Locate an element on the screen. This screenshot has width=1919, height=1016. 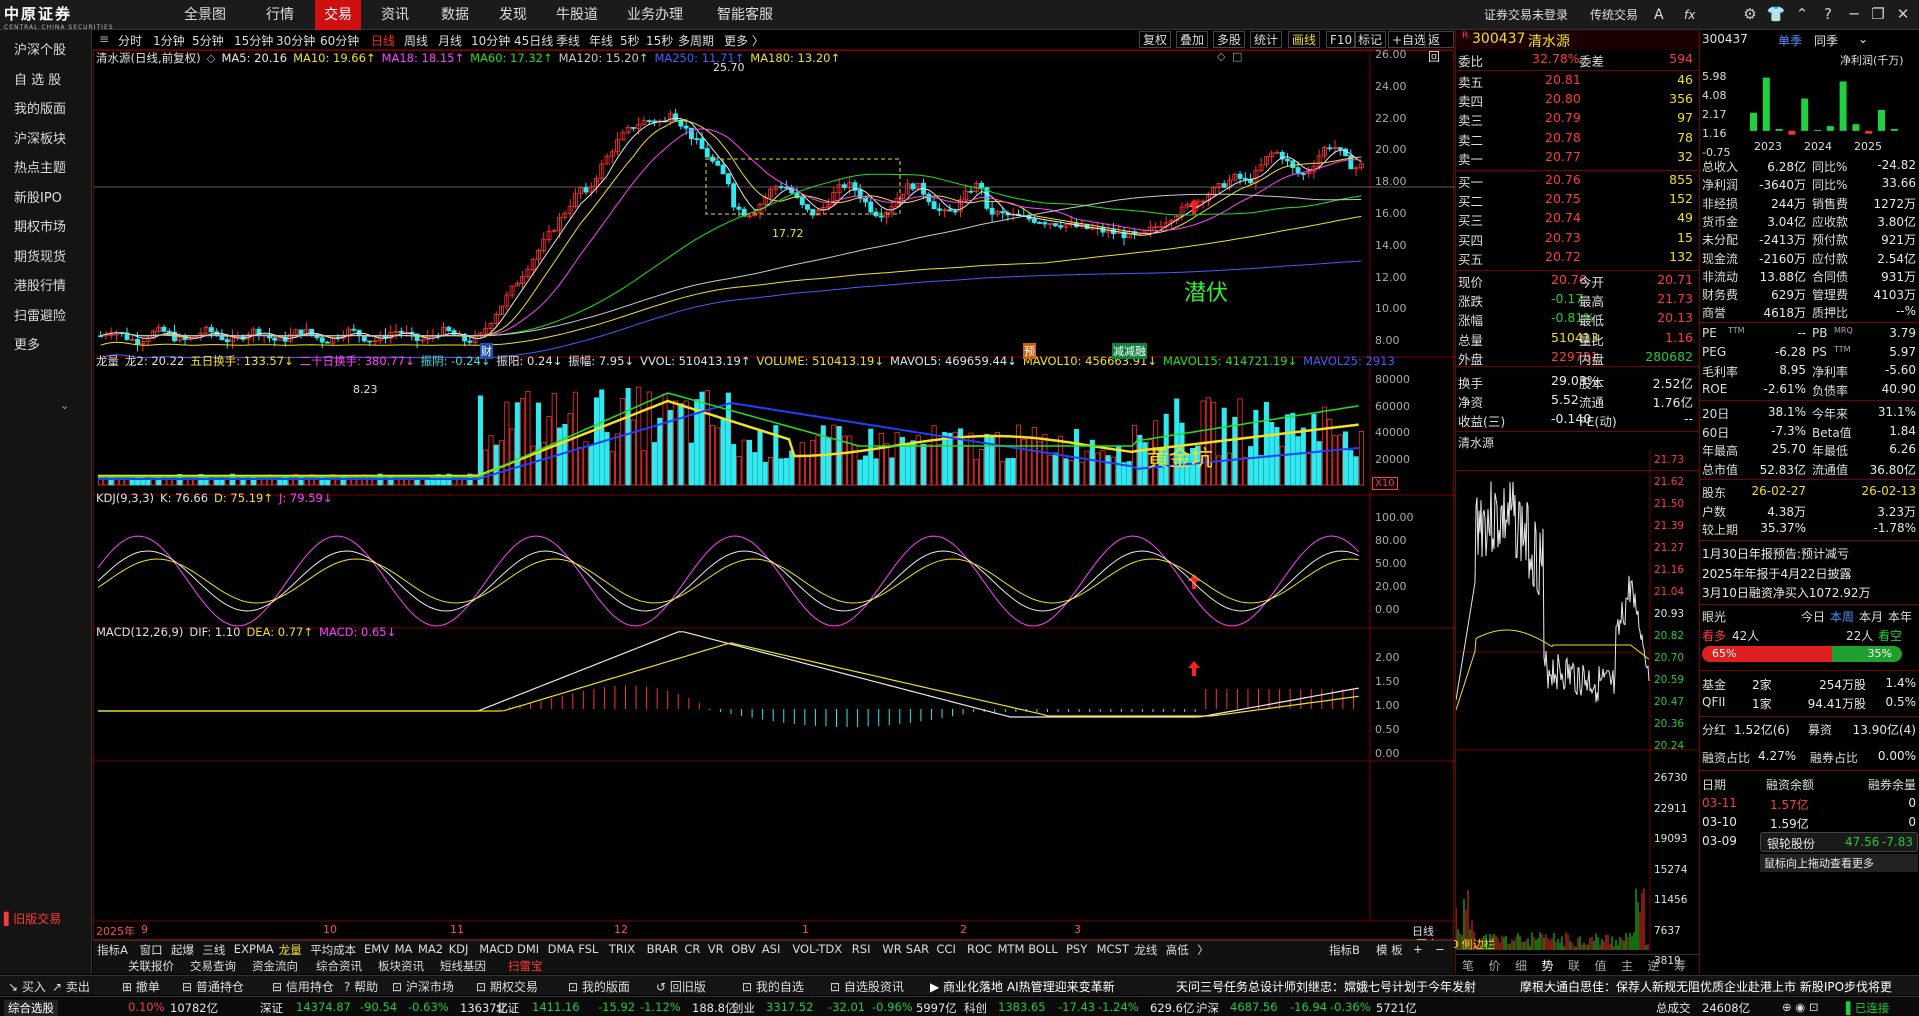
period-2: 5分钟 is located at coordinates (208, 40).